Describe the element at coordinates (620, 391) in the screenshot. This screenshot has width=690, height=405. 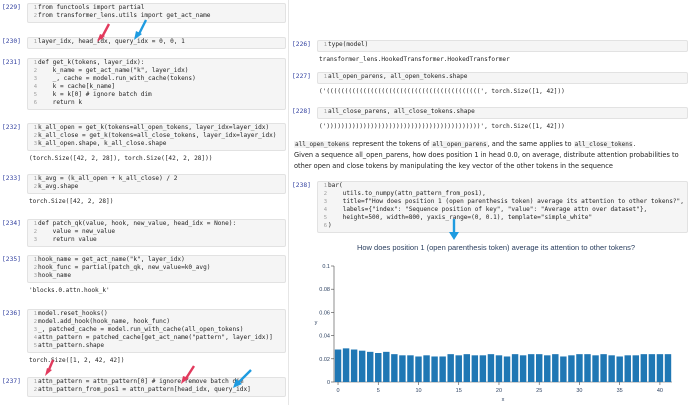
I see `x-tick-label: 35` at that location.